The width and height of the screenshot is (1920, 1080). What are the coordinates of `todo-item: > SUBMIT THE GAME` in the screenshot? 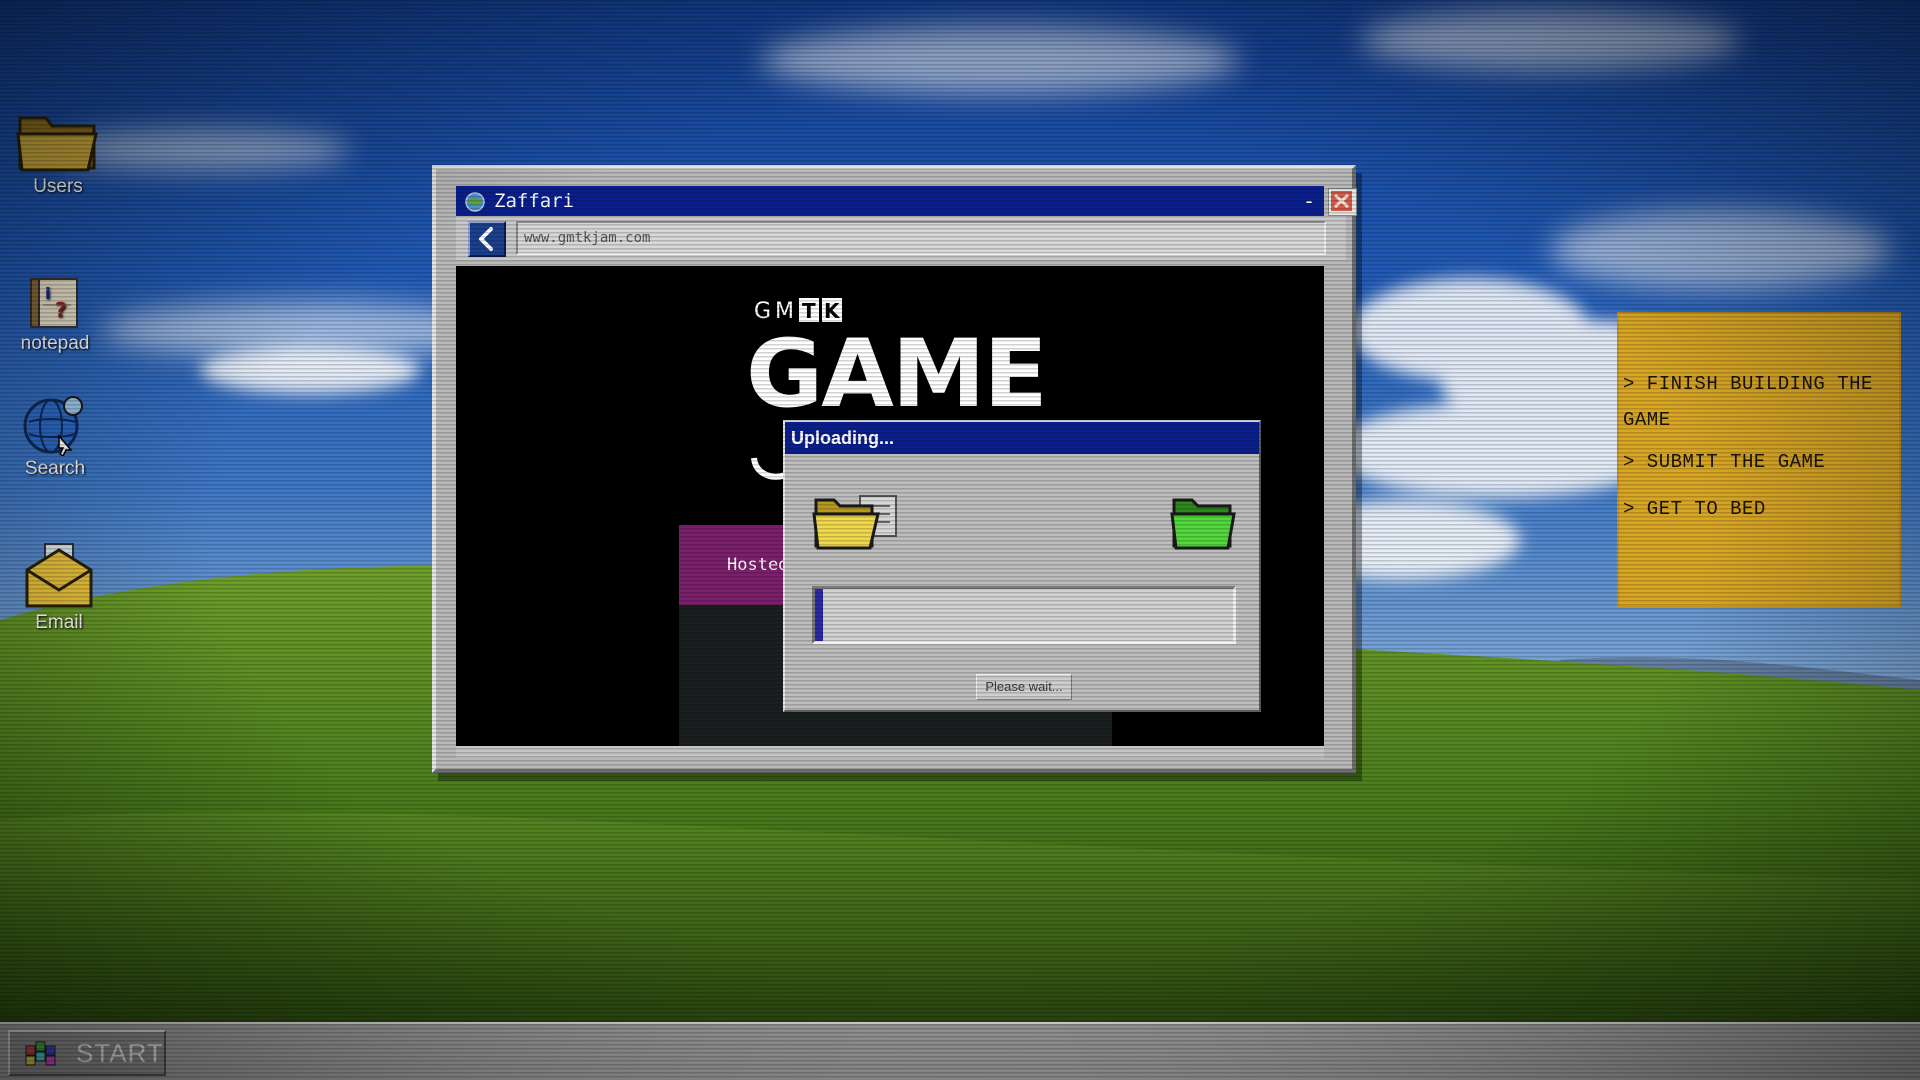 It's located at (1724, 462).